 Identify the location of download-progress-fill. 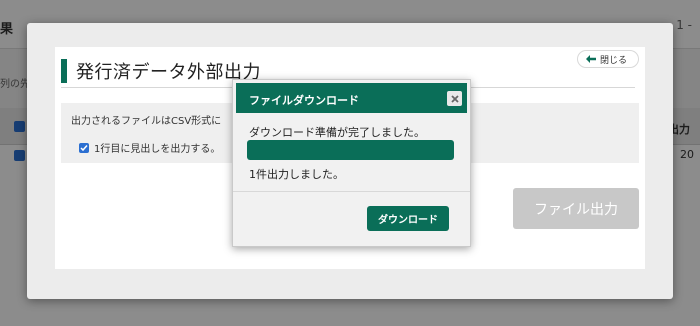
(350, 150).